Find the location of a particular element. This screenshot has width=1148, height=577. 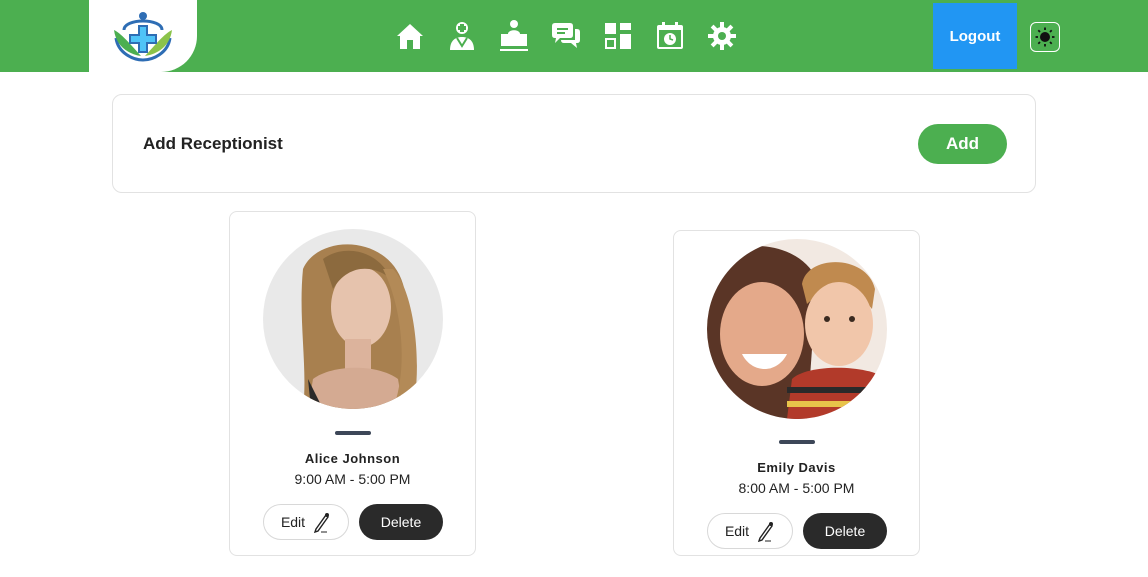

nav-icon-bar is located at coordinates (566, 36).